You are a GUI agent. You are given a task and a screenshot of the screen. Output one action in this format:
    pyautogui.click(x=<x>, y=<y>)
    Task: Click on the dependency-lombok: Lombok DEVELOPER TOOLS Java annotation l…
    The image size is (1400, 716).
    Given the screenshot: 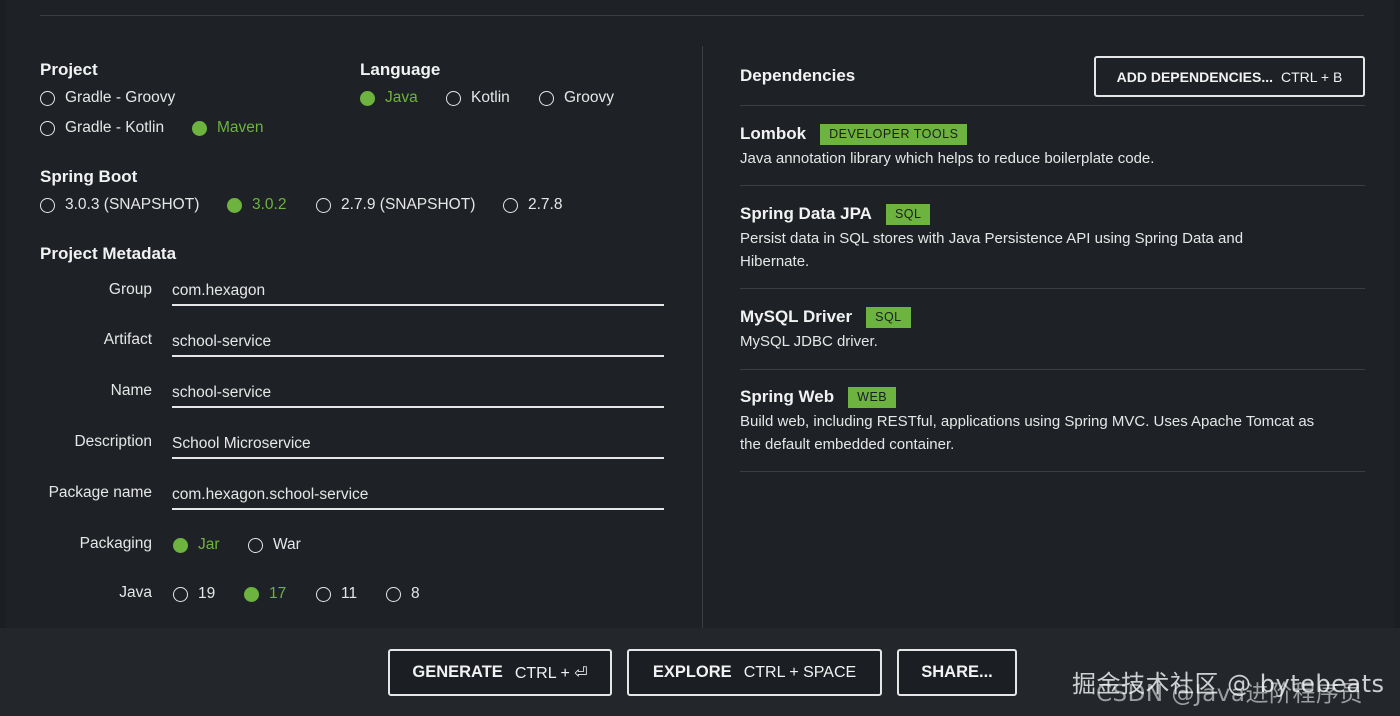 What is the action you would take?
    pyautogui.click(x=1040, y=146)
    